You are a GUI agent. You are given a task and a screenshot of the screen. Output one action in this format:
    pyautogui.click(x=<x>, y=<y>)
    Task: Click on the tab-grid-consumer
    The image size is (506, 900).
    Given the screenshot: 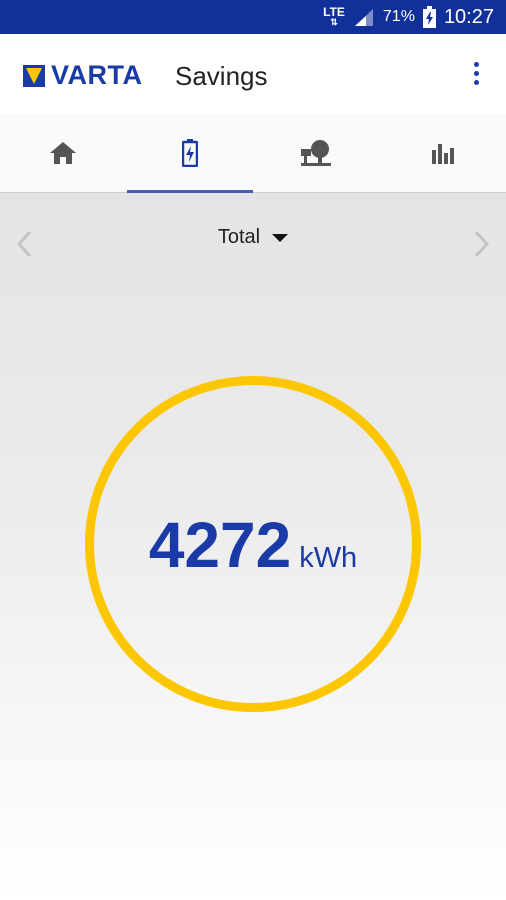 What is the action you would take?
    pyautogui.click(x=316, y=153)
    